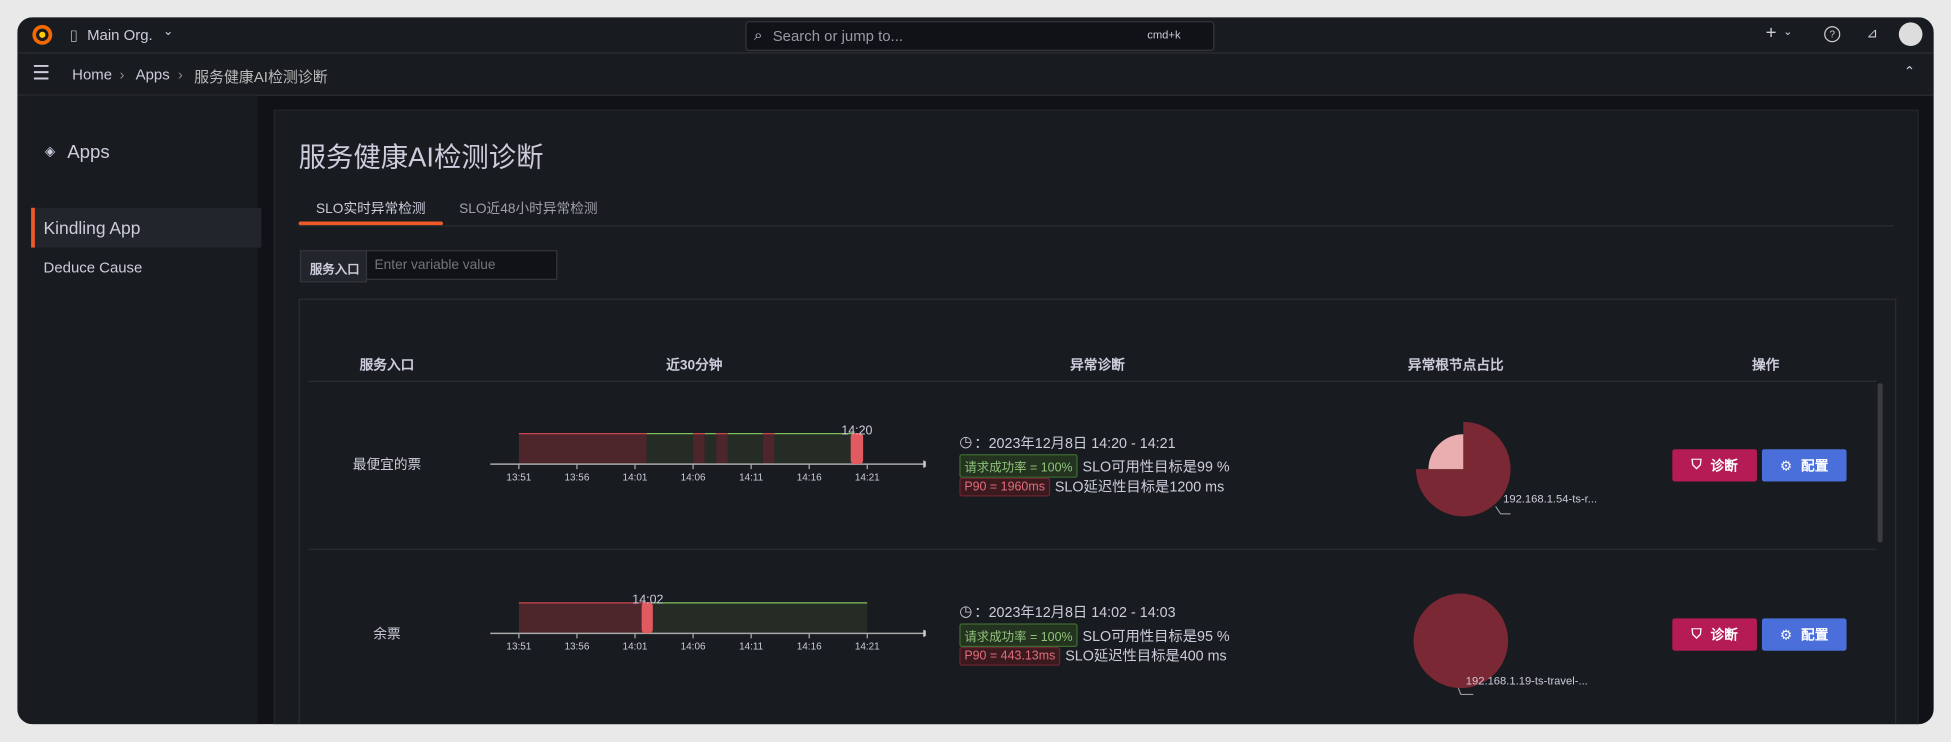 The height and width of the screenshot is (742, 1951). Describe the element at coordinates (1503, 510) in the screenshot. I see `pie-label-line` at that location.